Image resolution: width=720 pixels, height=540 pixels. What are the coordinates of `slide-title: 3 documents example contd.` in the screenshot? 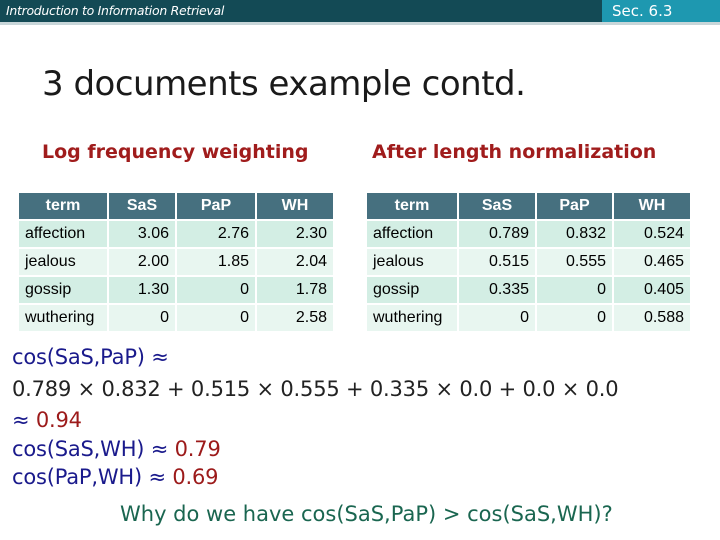 It's located at (284, 84).